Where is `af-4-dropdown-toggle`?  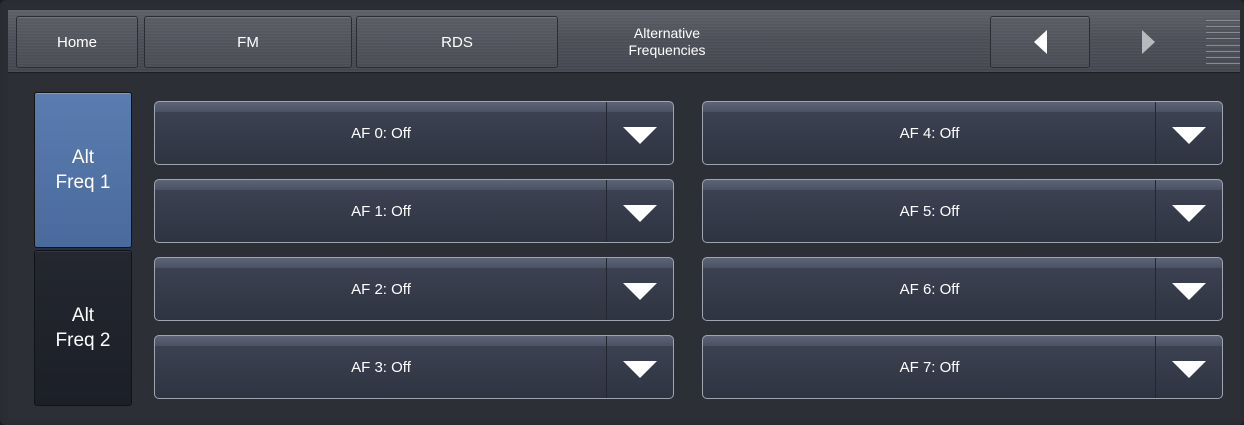 af-4-dropdown-toggle is located at coordinates (1189, 133).